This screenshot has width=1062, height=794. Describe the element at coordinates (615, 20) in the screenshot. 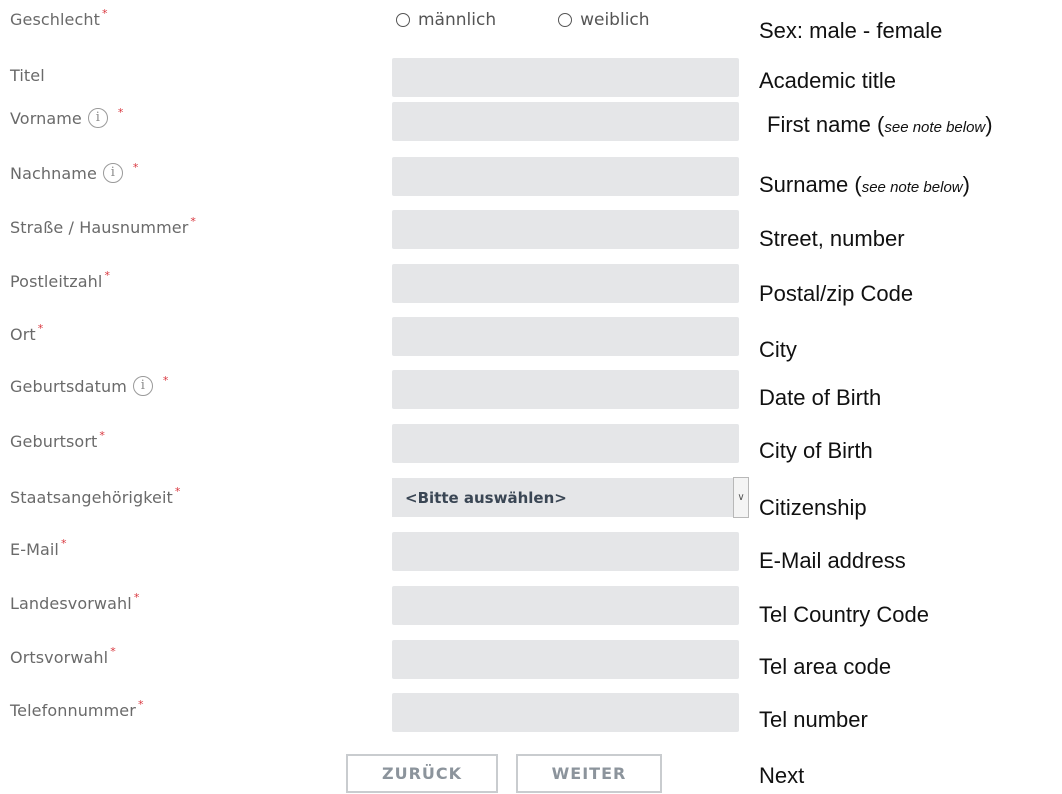

I see `radio-female-label: weiblich` at that location.